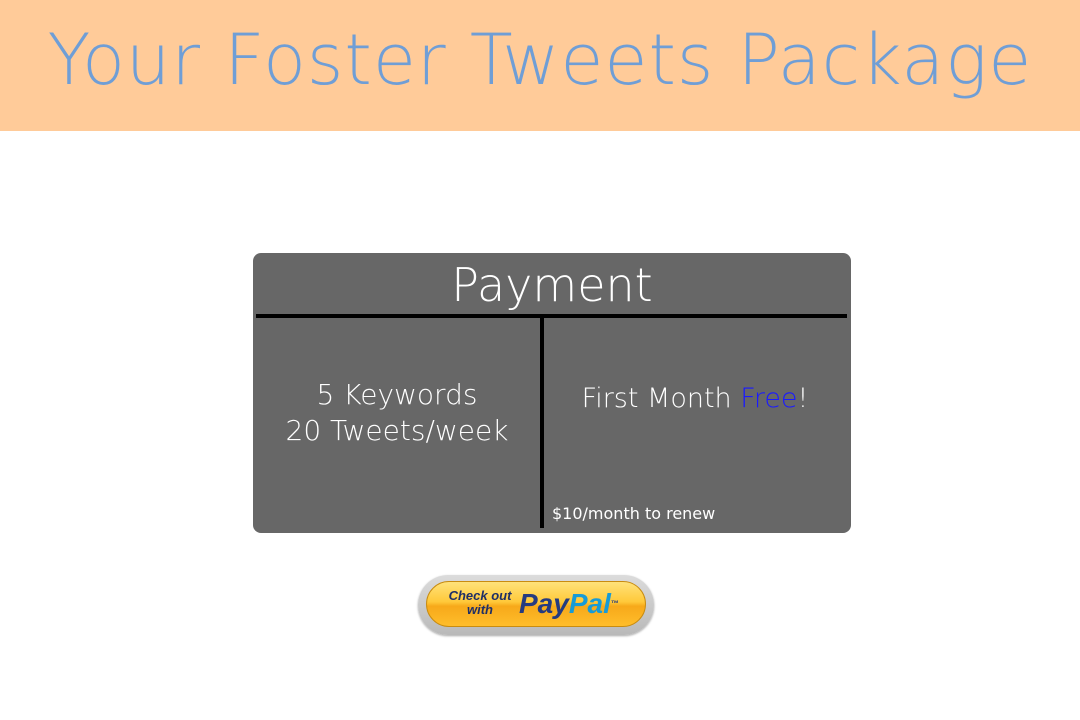 The image size is (1080, 720). I want to click on checkout-line1: Check out, so click(480, 595).